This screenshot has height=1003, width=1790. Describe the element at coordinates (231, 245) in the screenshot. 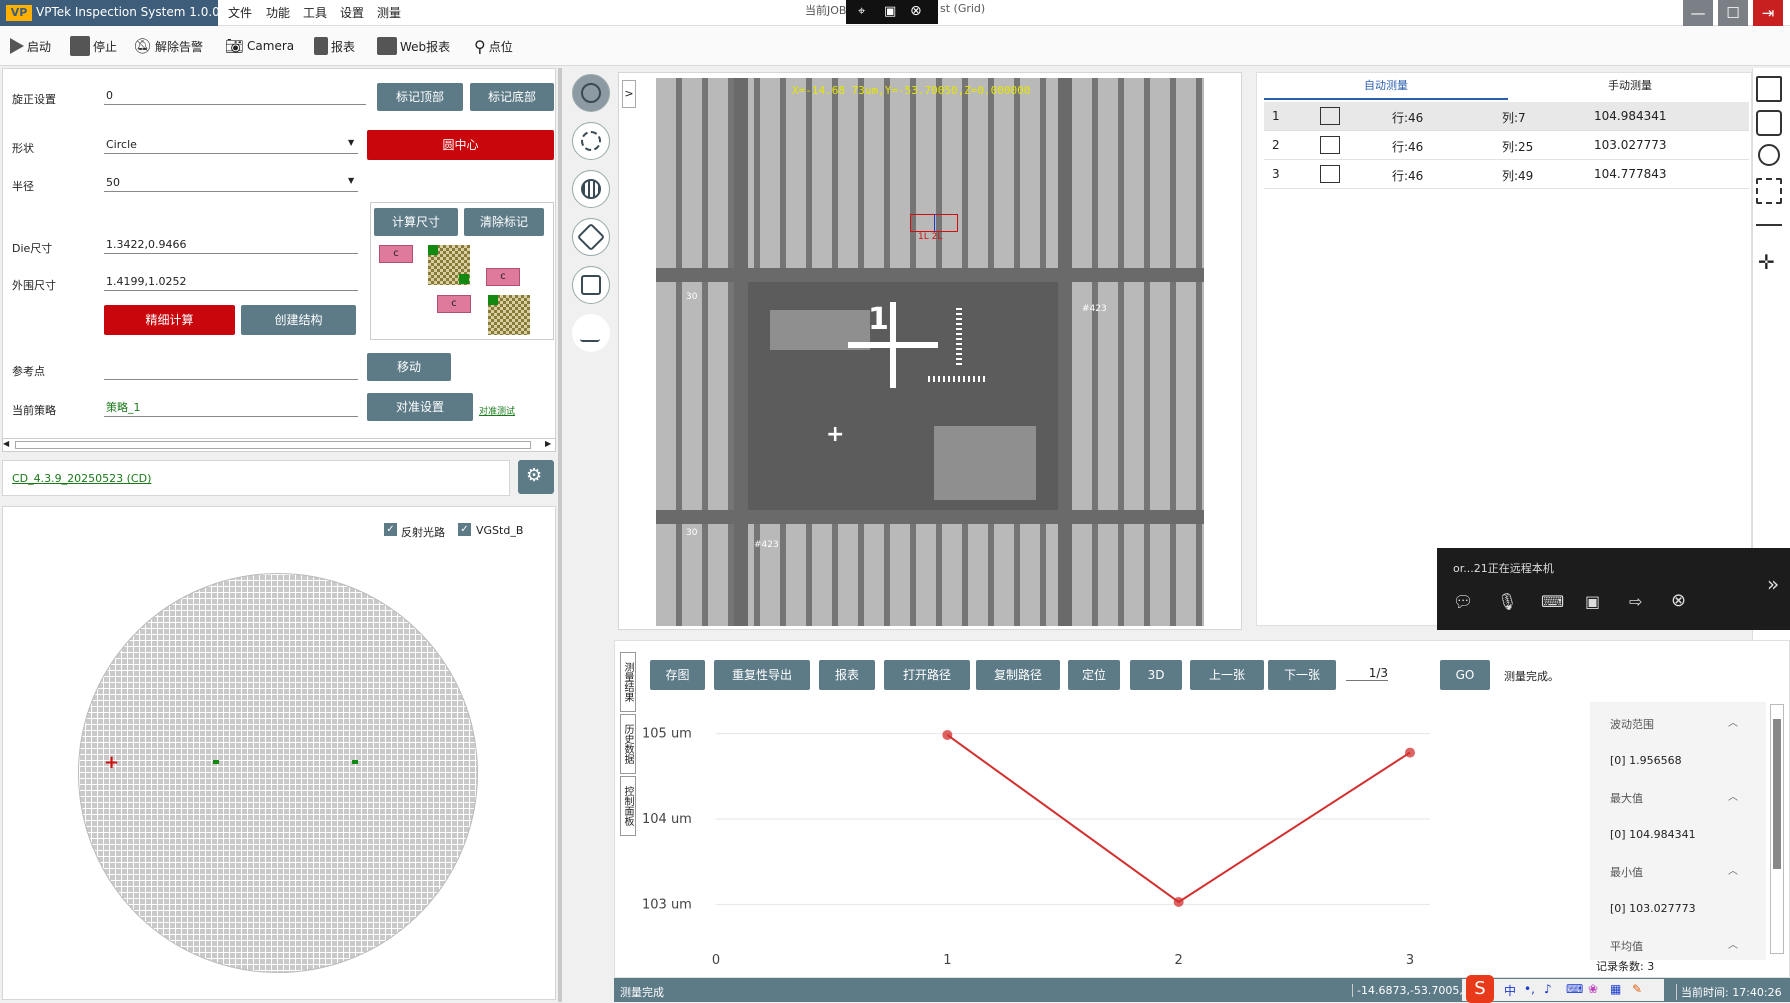

I see `die-size-input: 1.3422,0.9466` at that location.